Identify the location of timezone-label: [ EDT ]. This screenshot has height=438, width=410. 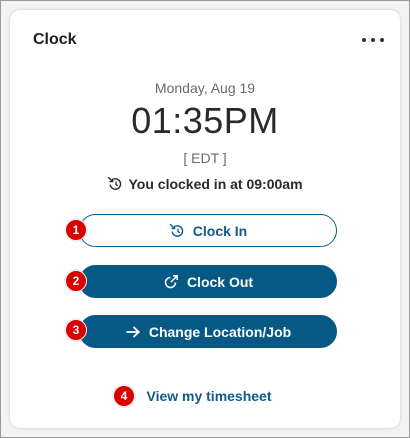
(205, 158).